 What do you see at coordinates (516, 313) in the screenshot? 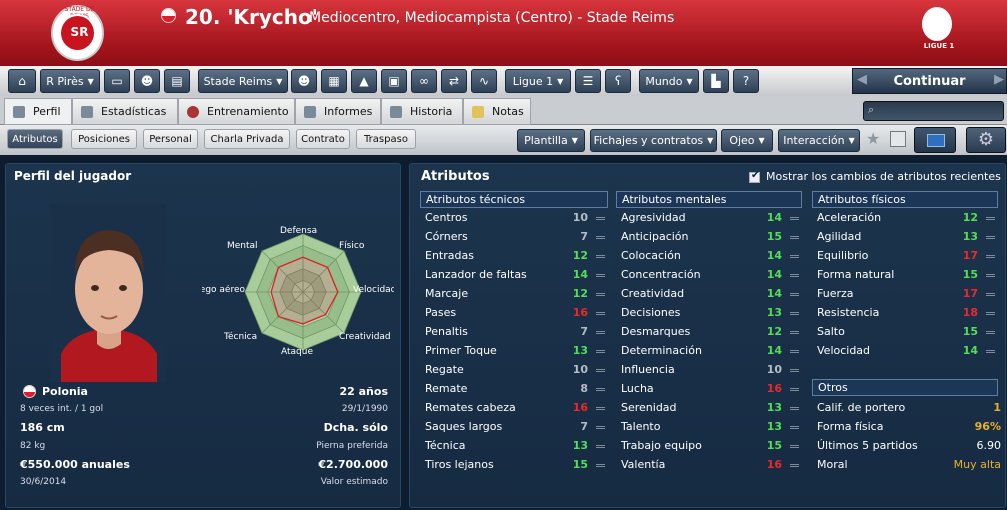
I see `attribute-row: Pases 16` at bounding box center [516, 313].